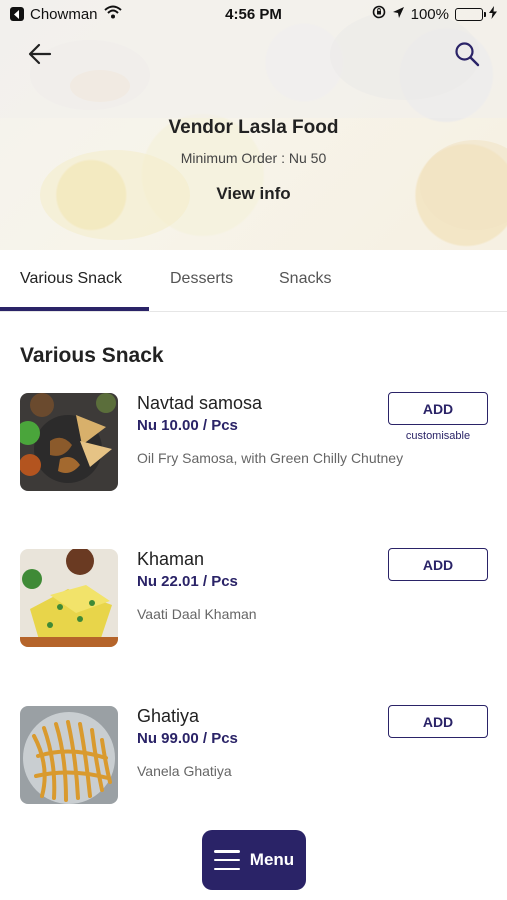 This screenshot has width=507, height=900. I want to click on battery-percent: 100%, so click(429, 14).